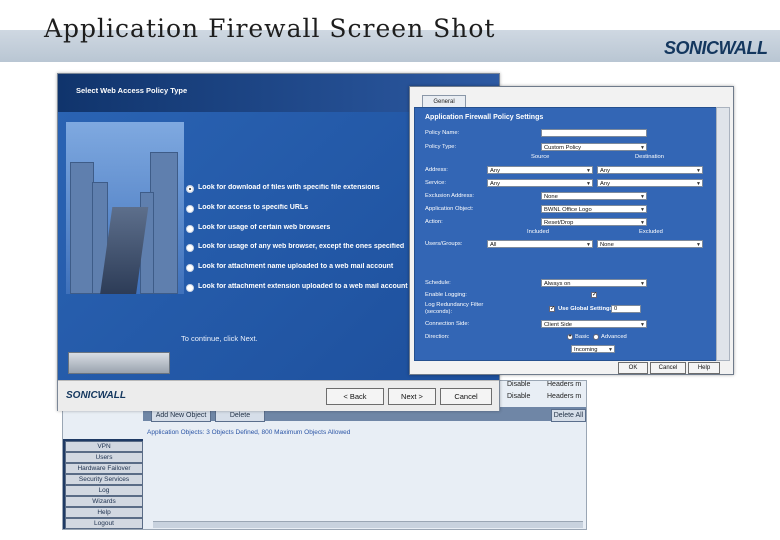 The image size is (780, 540). I want to click on included-header: Included, so click(538, 232).